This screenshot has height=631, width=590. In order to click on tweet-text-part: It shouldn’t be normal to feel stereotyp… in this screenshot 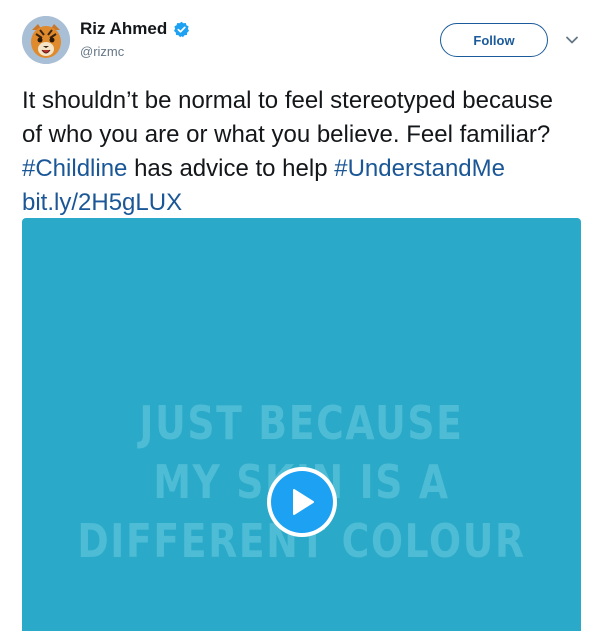, I will do `click(287, 117)`.